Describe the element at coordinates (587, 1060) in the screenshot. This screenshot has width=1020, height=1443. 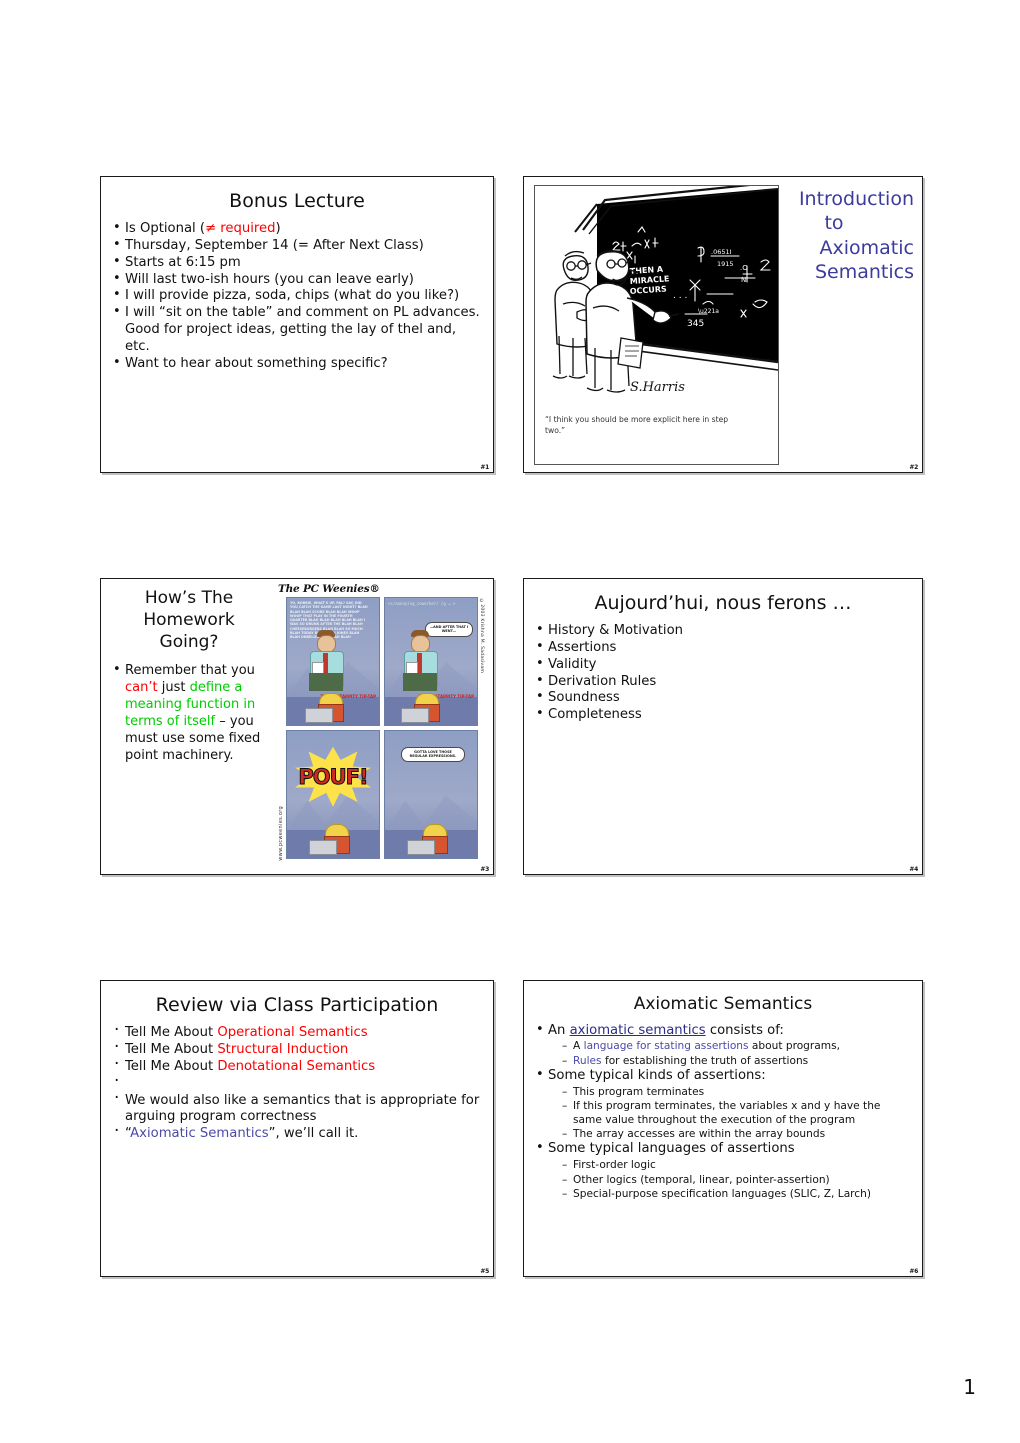
I see `rules-accent: Rules` at that location.